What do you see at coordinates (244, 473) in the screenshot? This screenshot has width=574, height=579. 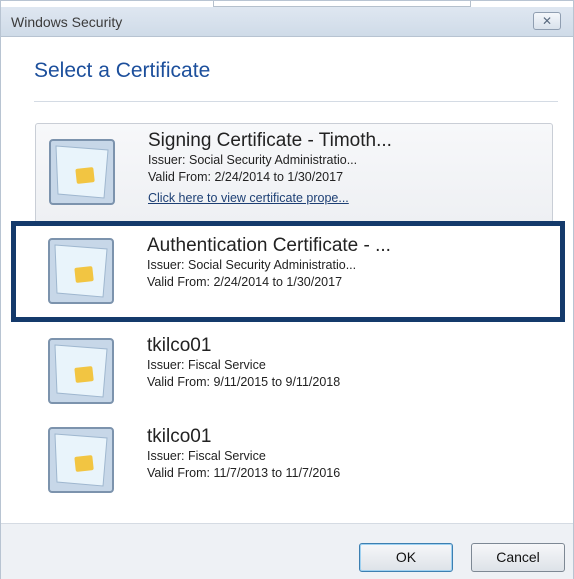 I see `certificate-validity: Valid From: 11/7/2013 to 11/7/2016` at bounding box center [244, 473].